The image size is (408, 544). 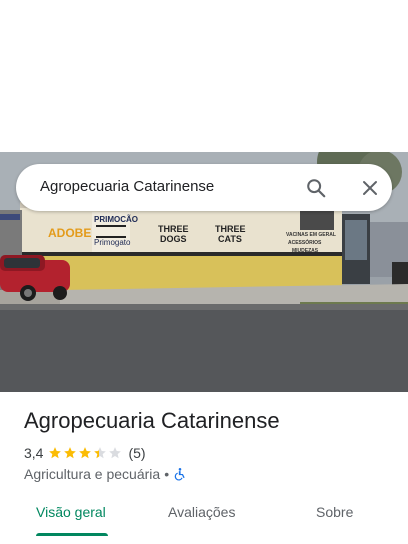 I want to click on sign-primogato: Primogato, so click(x=112, y=242).